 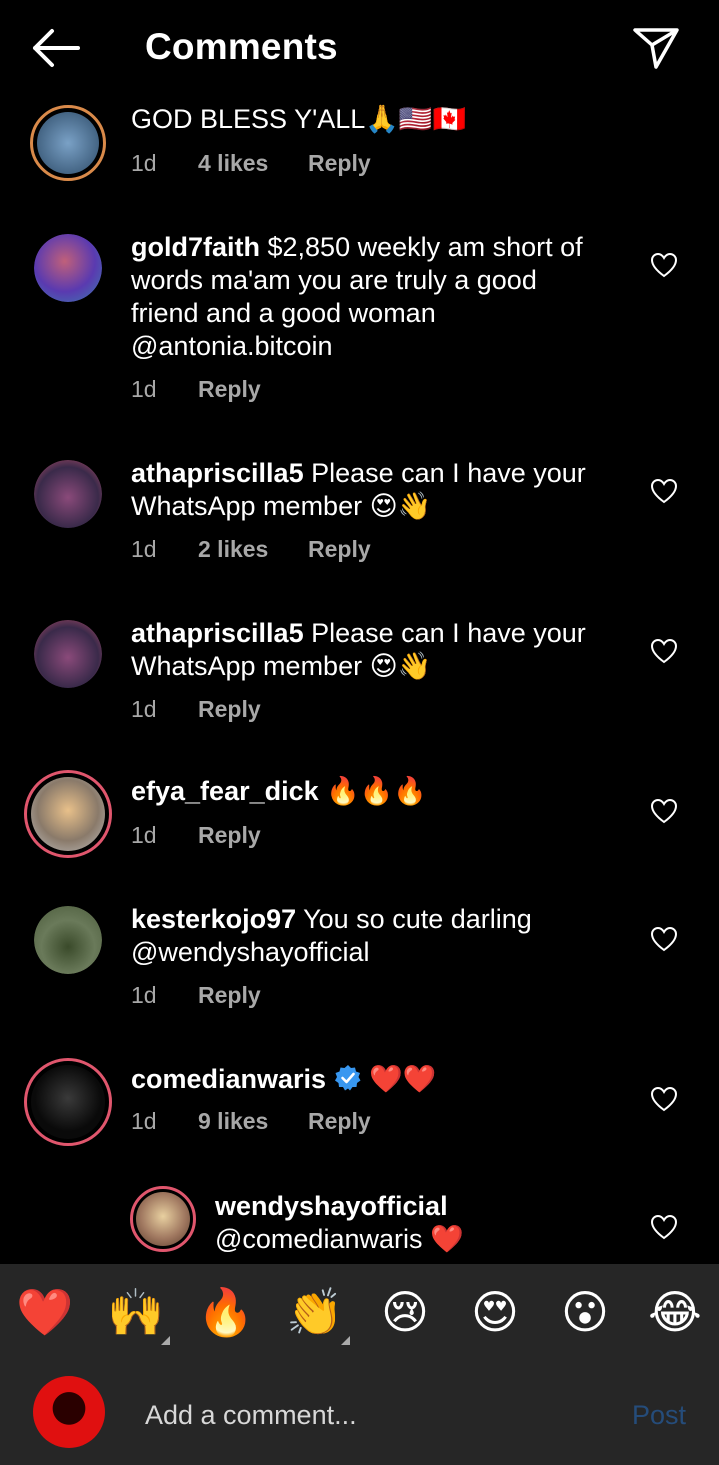 I want to click on comment-item: efya_fear_dick 🔥🔥🔥 1d Reply, so click(x=359, y=830).